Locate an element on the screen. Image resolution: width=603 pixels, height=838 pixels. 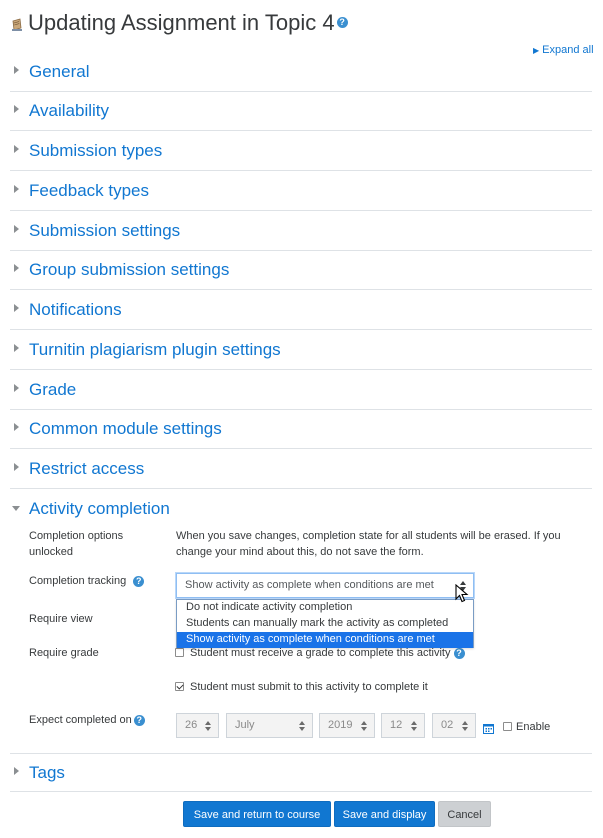
section-header: Activity completion is located at coordinates (301, 509).